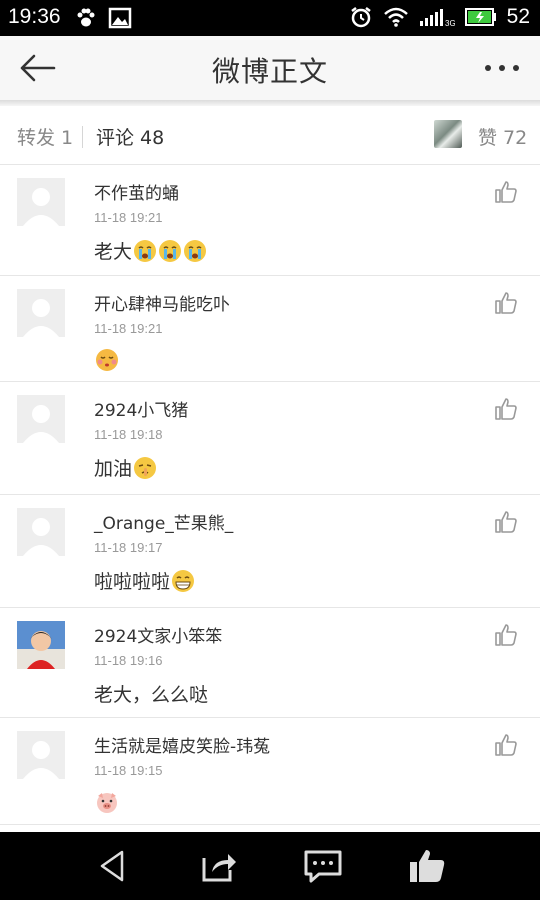 This screenshot has height=900, width=540. I want to click on comment-text: 老大，么么哒, so click(151, 695).